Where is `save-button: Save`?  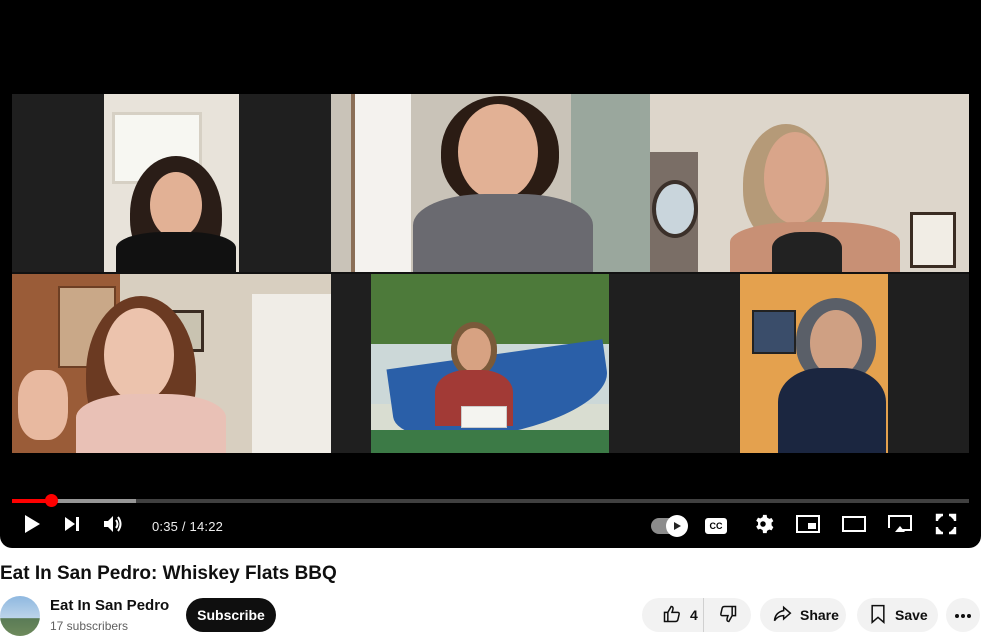
save-button: Save is located at coordinates (897, 615).